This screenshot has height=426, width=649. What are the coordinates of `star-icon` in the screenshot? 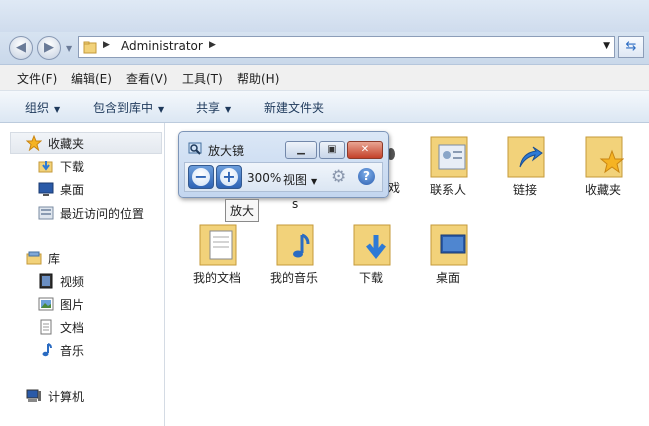 It's located at (34, 143).